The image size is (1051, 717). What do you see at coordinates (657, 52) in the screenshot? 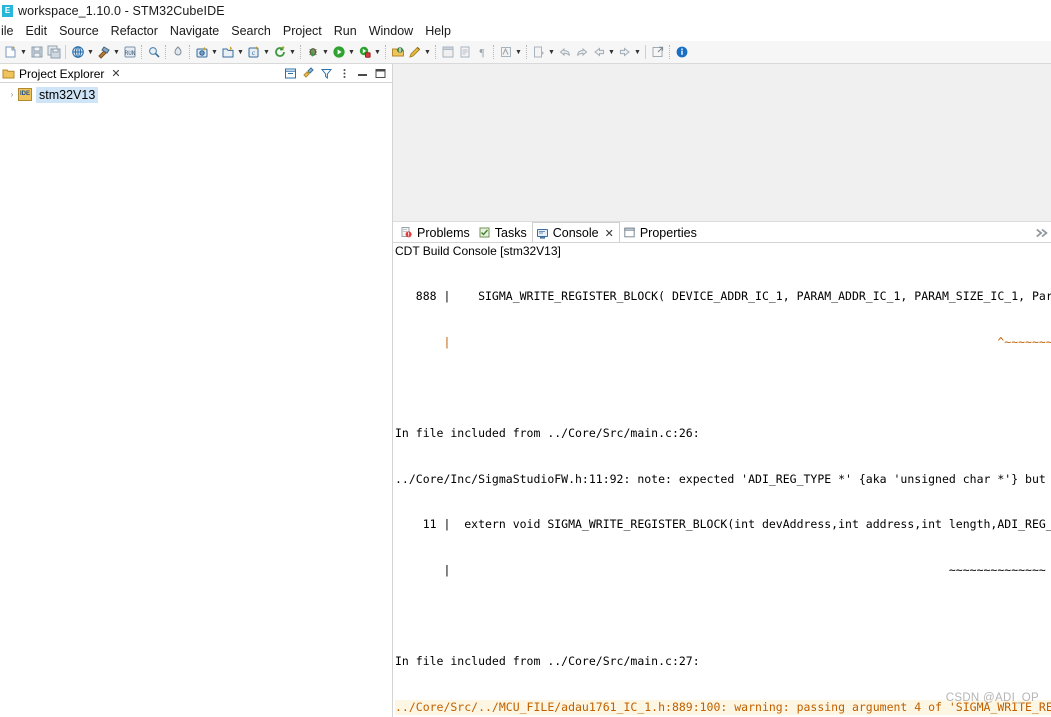
I see `open-perspective-icon` at bounding box center [657, 52].